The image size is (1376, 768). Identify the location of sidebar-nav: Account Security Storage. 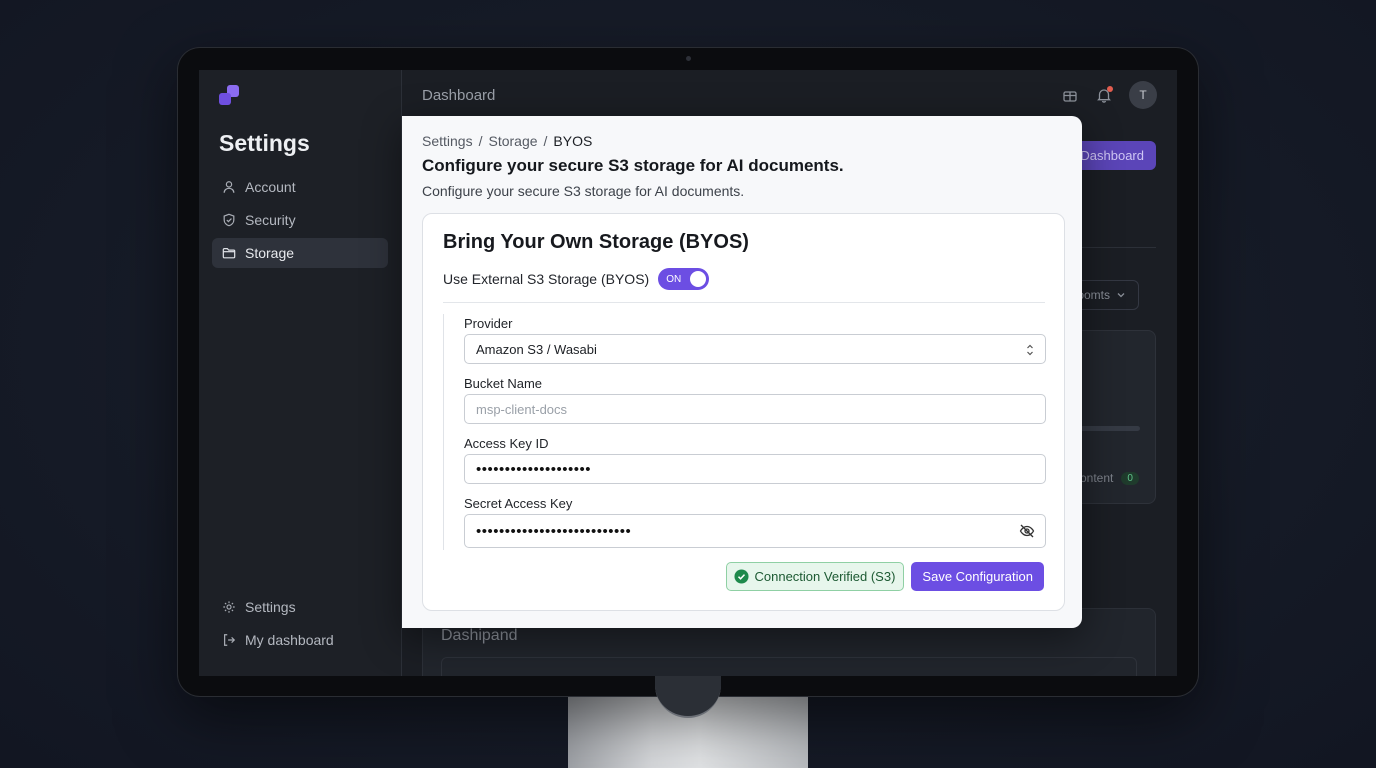
(300, 221).